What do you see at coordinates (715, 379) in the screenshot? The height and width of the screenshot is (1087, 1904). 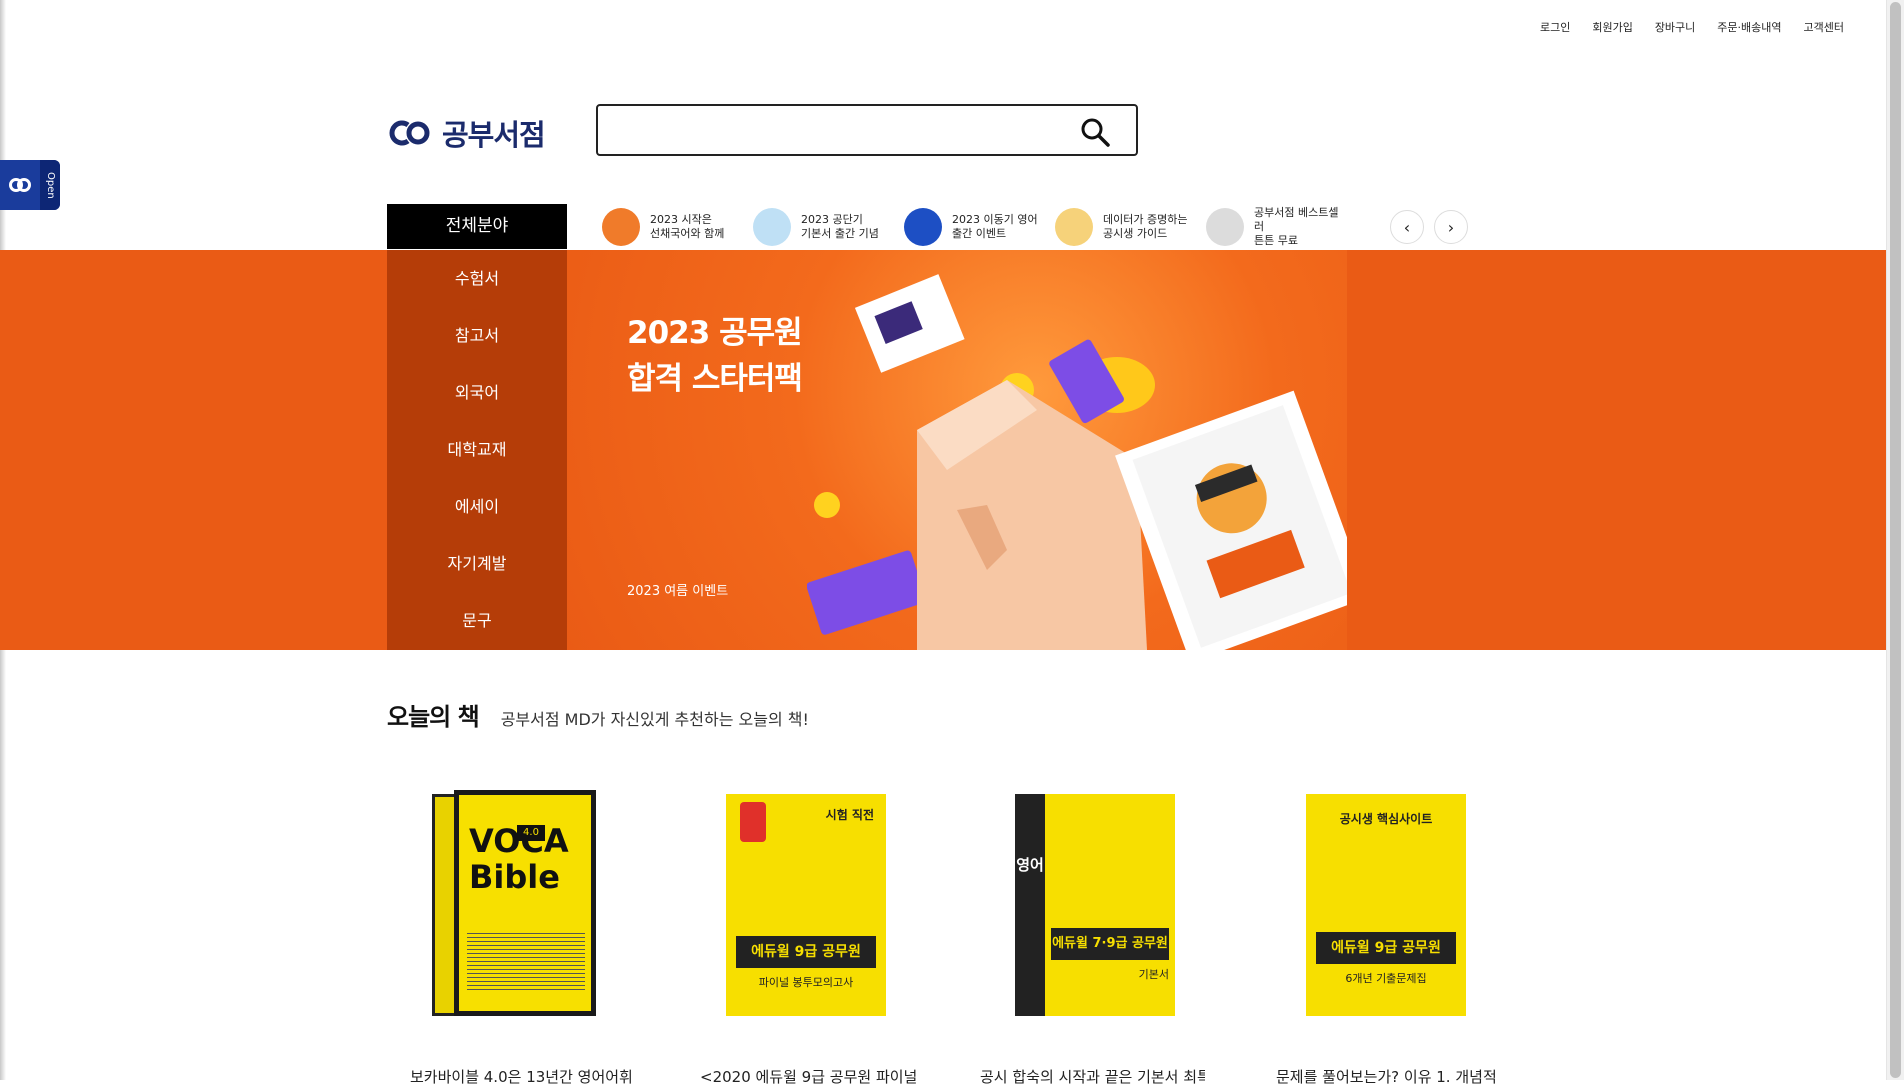 I see `banner-title-line2: 합격 스타터팩` at bounding box center [715, 379].